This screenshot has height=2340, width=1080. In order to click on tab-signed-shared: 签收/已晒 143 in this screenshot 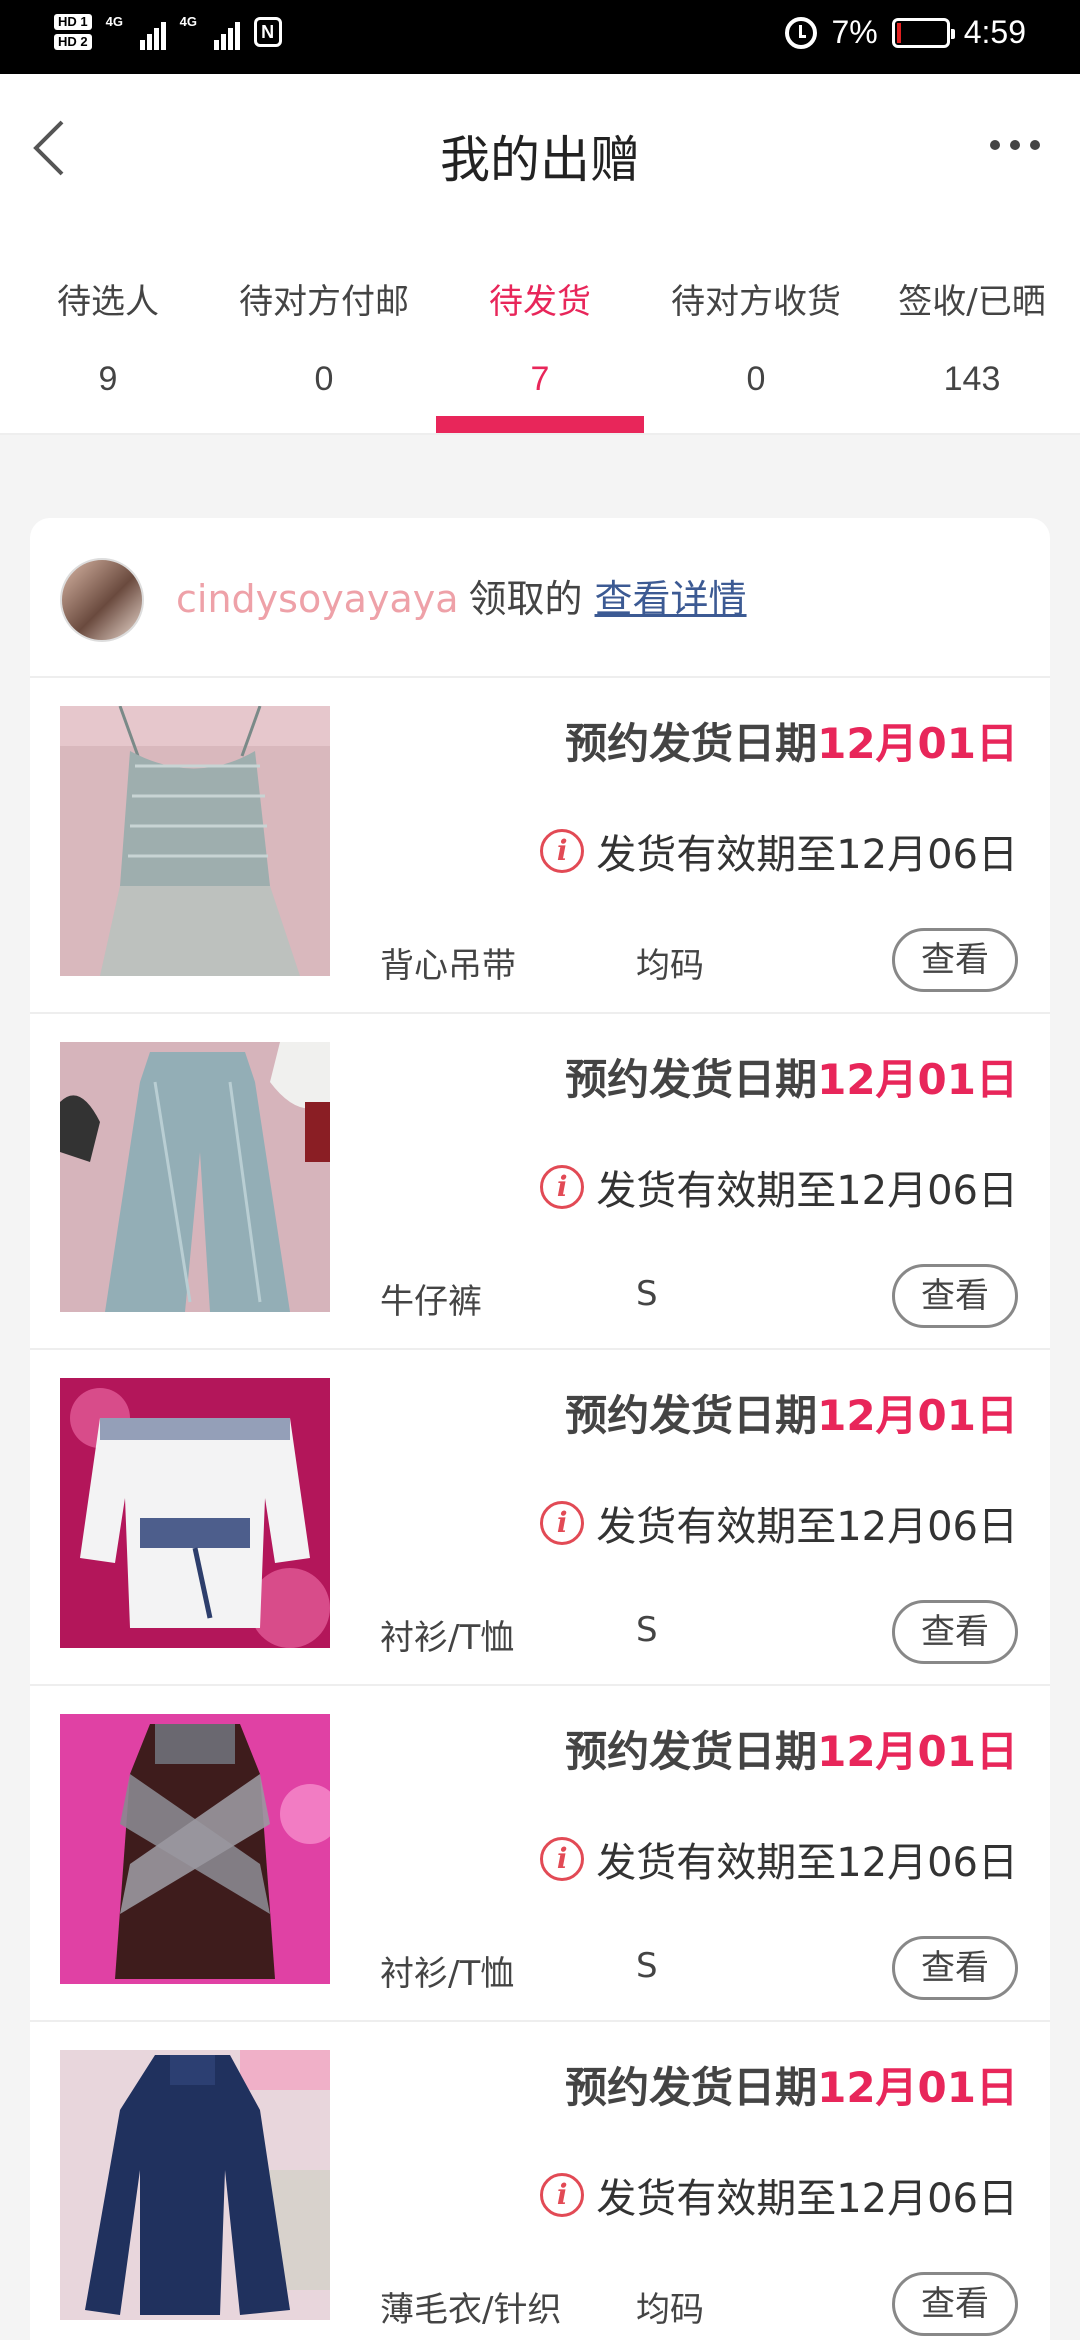, I will do `click(972, 332)`.